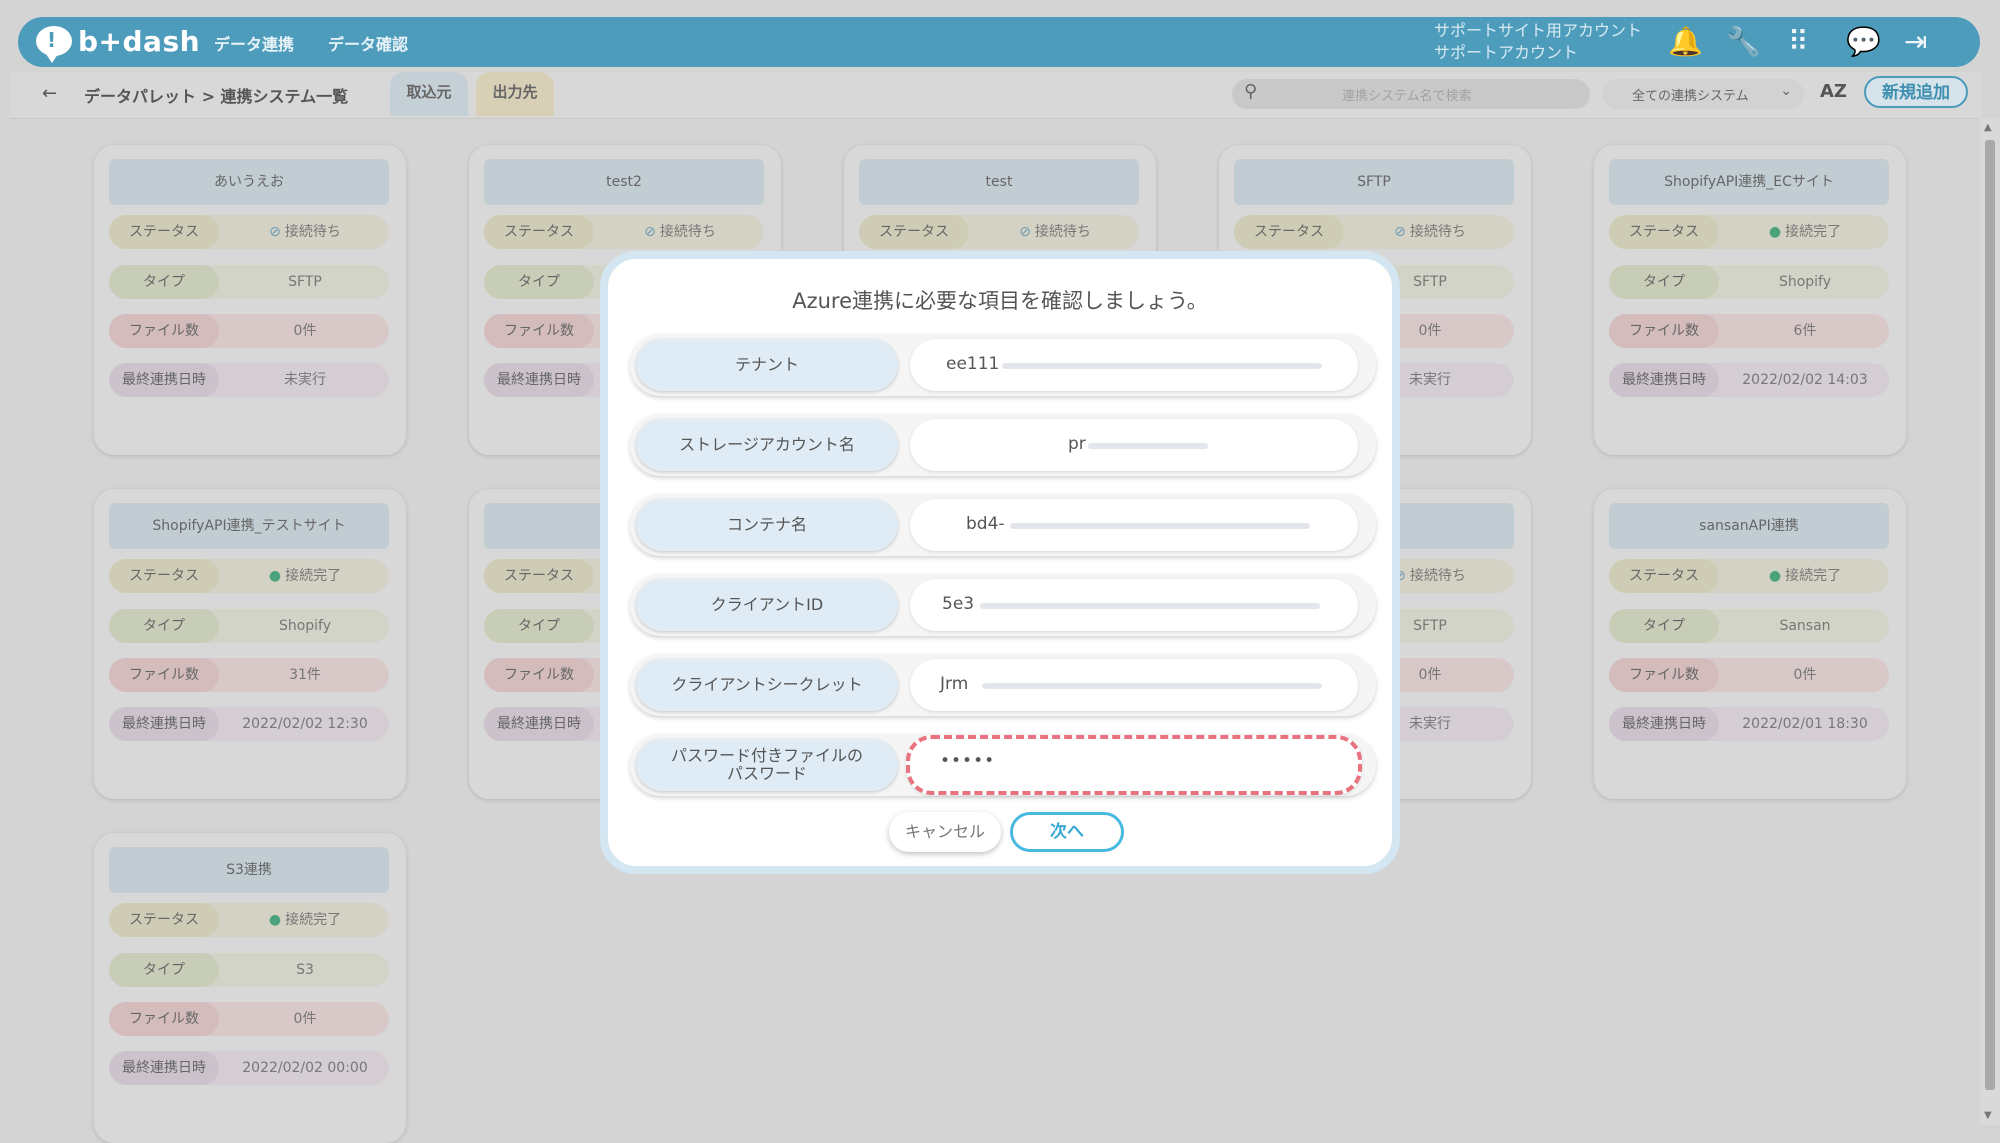 This screenshot has width=2000, height=1143. Describe the element at coordinates (1134, 765) in the screenshot. I see `file-password-input: •••••` at that location.